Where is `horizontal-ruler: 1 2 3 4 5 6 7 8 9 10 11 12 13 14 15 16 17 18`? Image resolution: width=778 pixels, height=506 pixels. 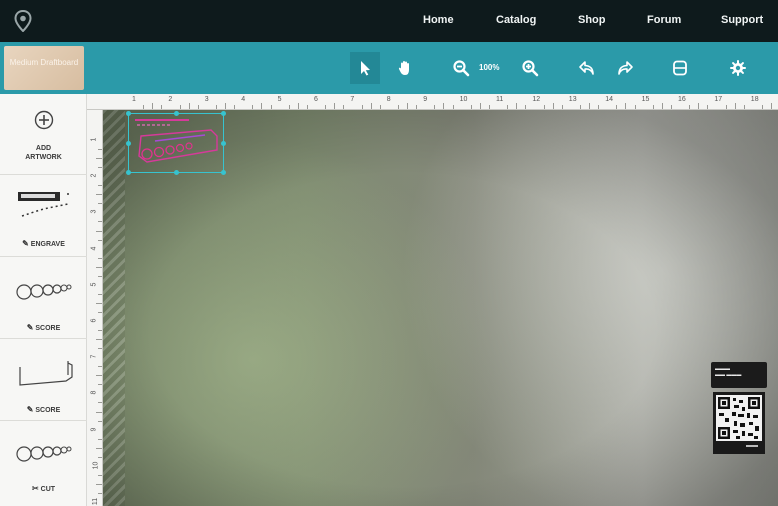 horizontal-ruler: 1 2 3 4 5 6 7 8 9 10 11 12 13 14 15 16 17 18 is located at coordinates (432, 102).